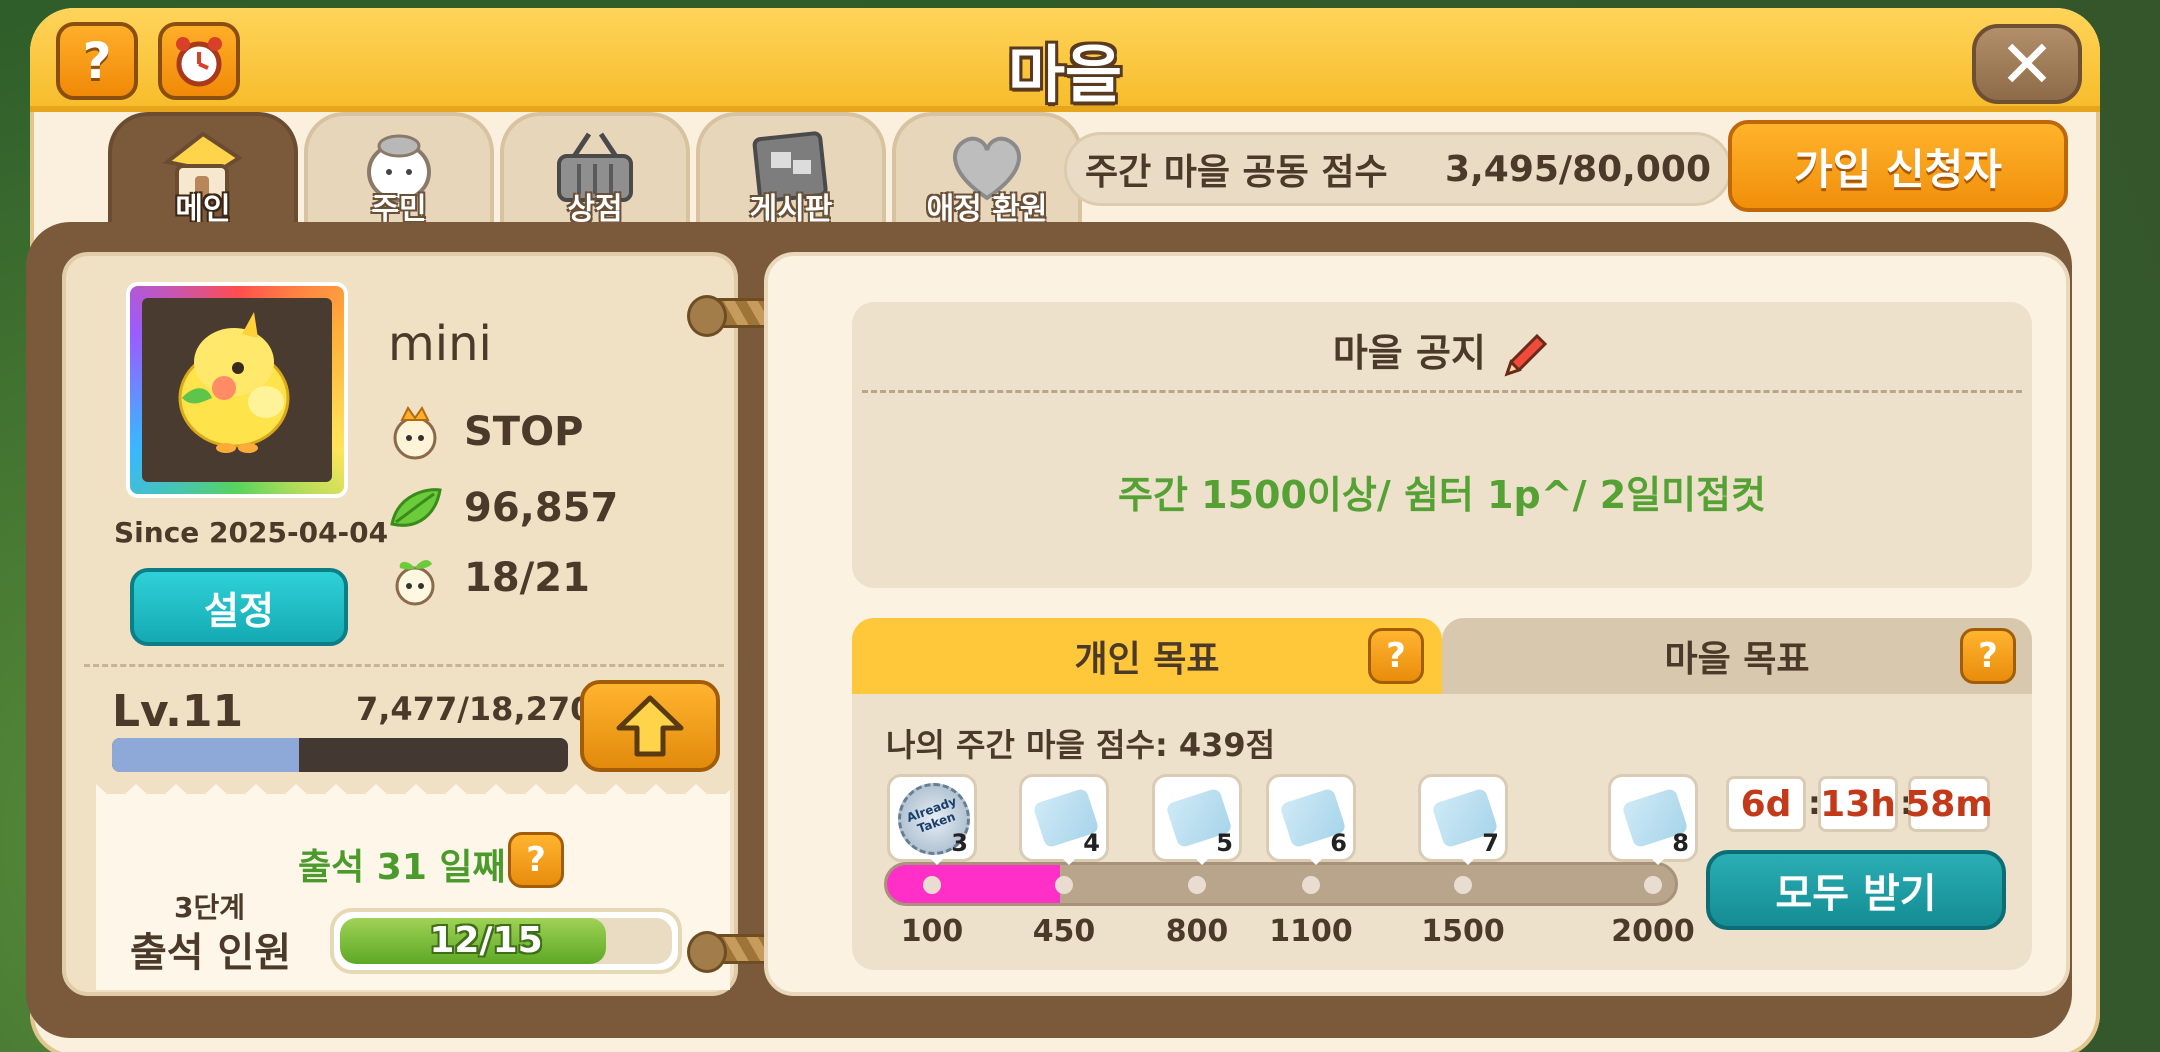 This screenshot has width=2160, height=1052. What do you see at coordinates (178, 711) in the screenshot?
I see `level-label: Lv.11` at bounding box center [178, 711].